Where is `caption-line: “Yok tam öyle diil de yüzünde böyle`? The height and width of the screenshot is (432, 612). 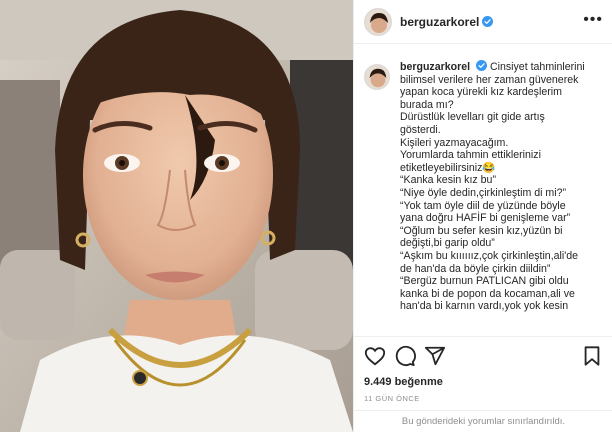
caption-line: “Yok tam öyle diil de yüzünde böyle is located at coordinates (483, 205).